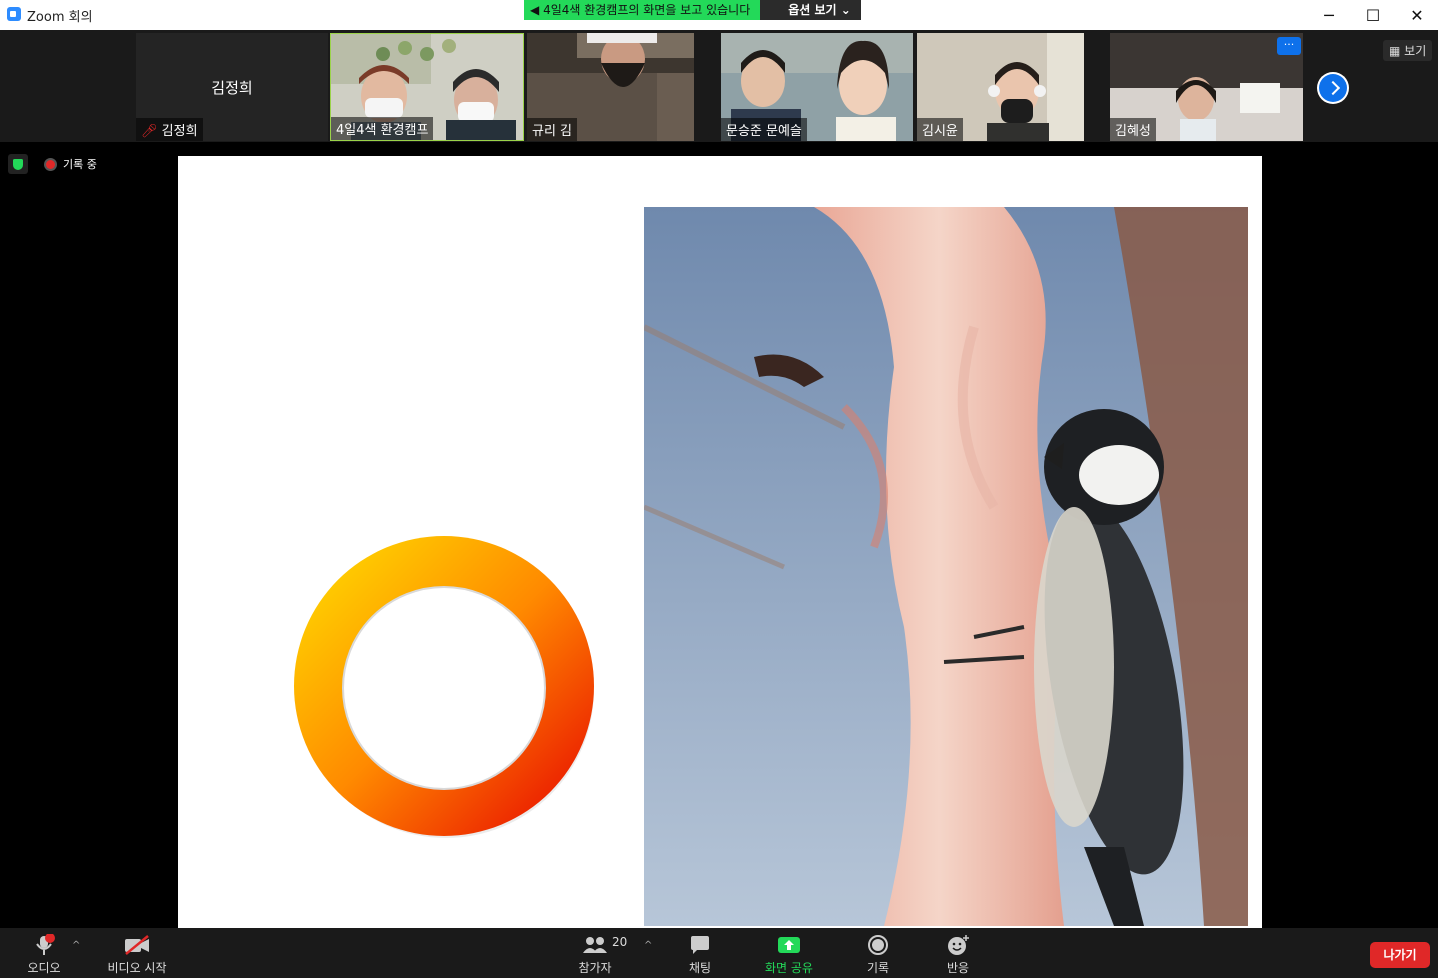 This screenshot has width=1438, height=978. Describe the element at coordinates (137, 968) in the screenshot. I see `video-label: 비디오 시작` at that location.